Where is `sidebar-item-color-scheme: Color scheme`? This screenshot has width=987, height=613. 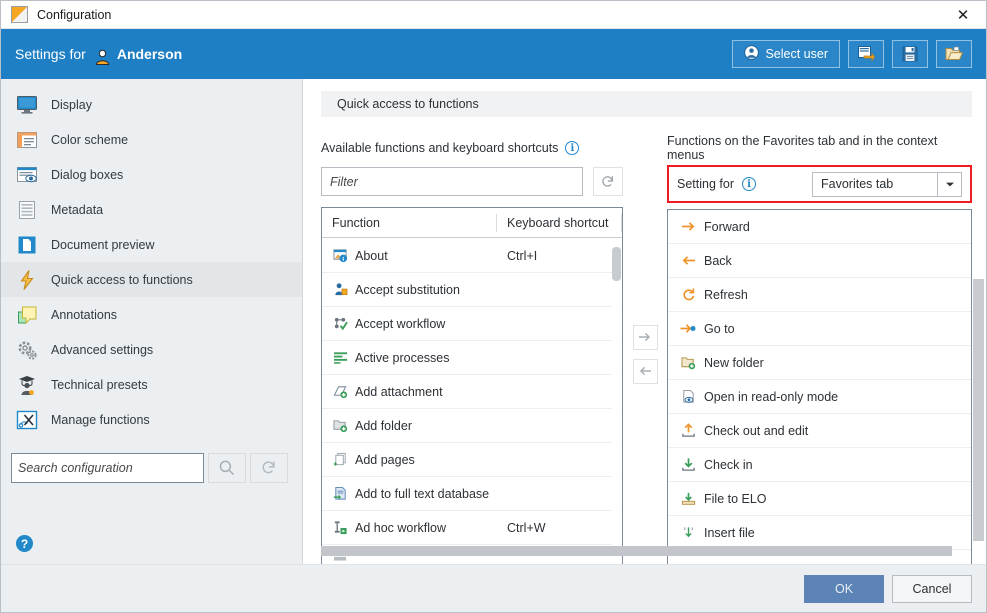
sidebar-item-color-scheme: Color scheme is located at coordinates (151, 139).